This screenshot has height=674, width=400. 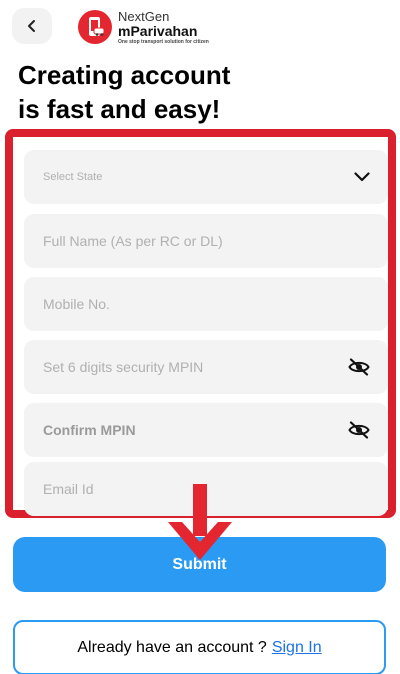 I want to click on signin-prompt-box: Already have an account ? Sign In, so click(x=199, y=647).